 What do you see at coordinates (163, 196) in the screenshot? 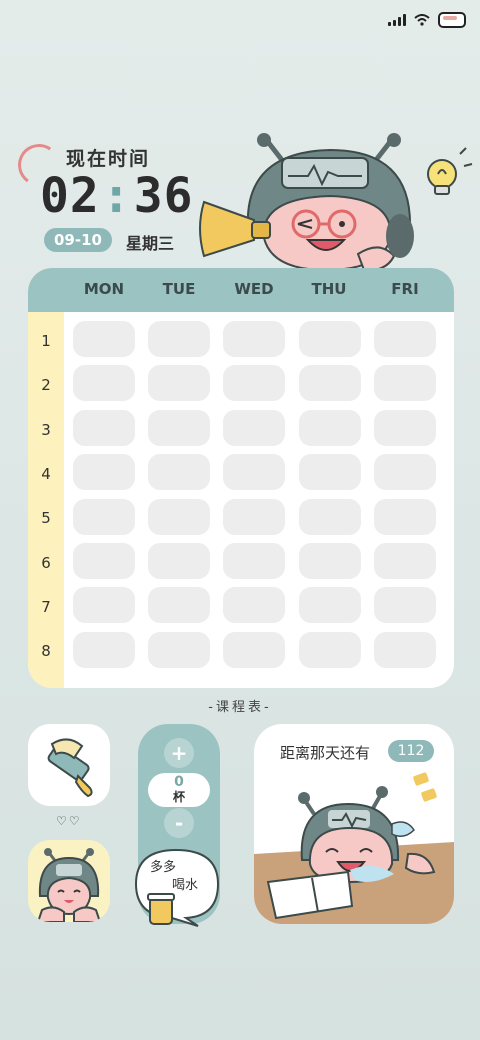
I see `clock-minutes: 36` at bounding box center [163, 196].